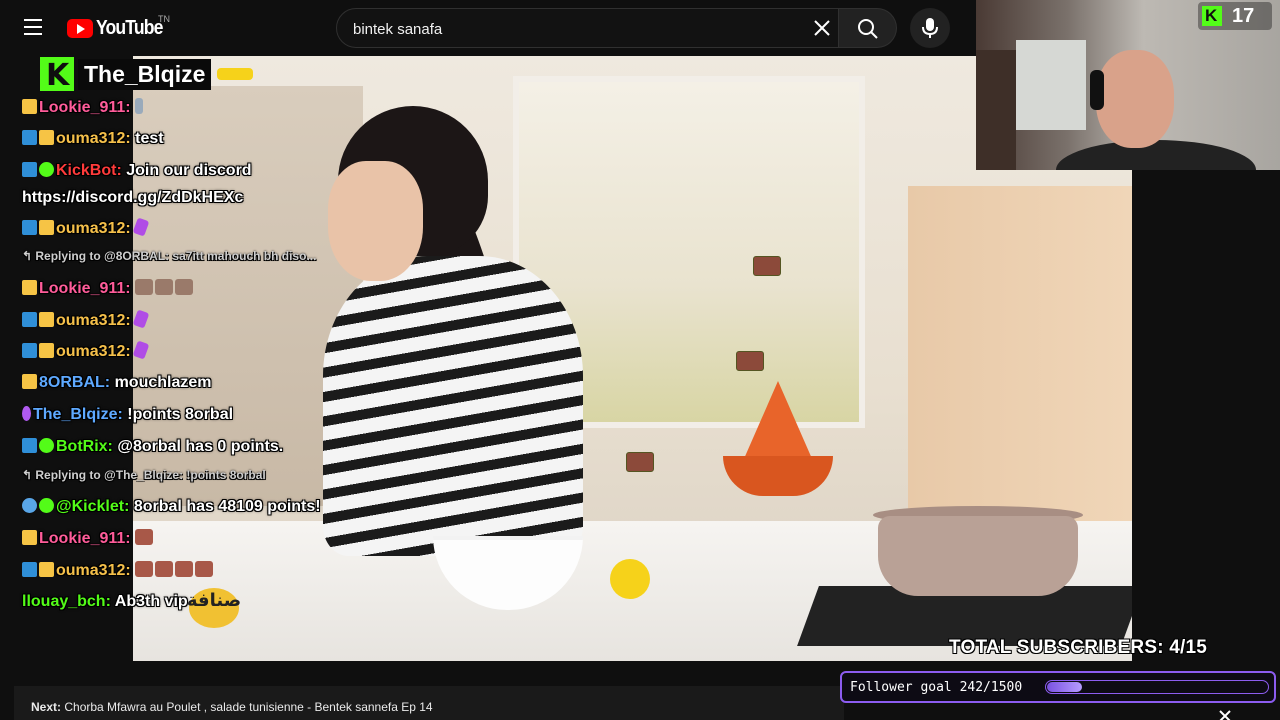 This screenshot has width=1280, height=720. I want to click on chat-text: mouchlazem, so click(163, 382).